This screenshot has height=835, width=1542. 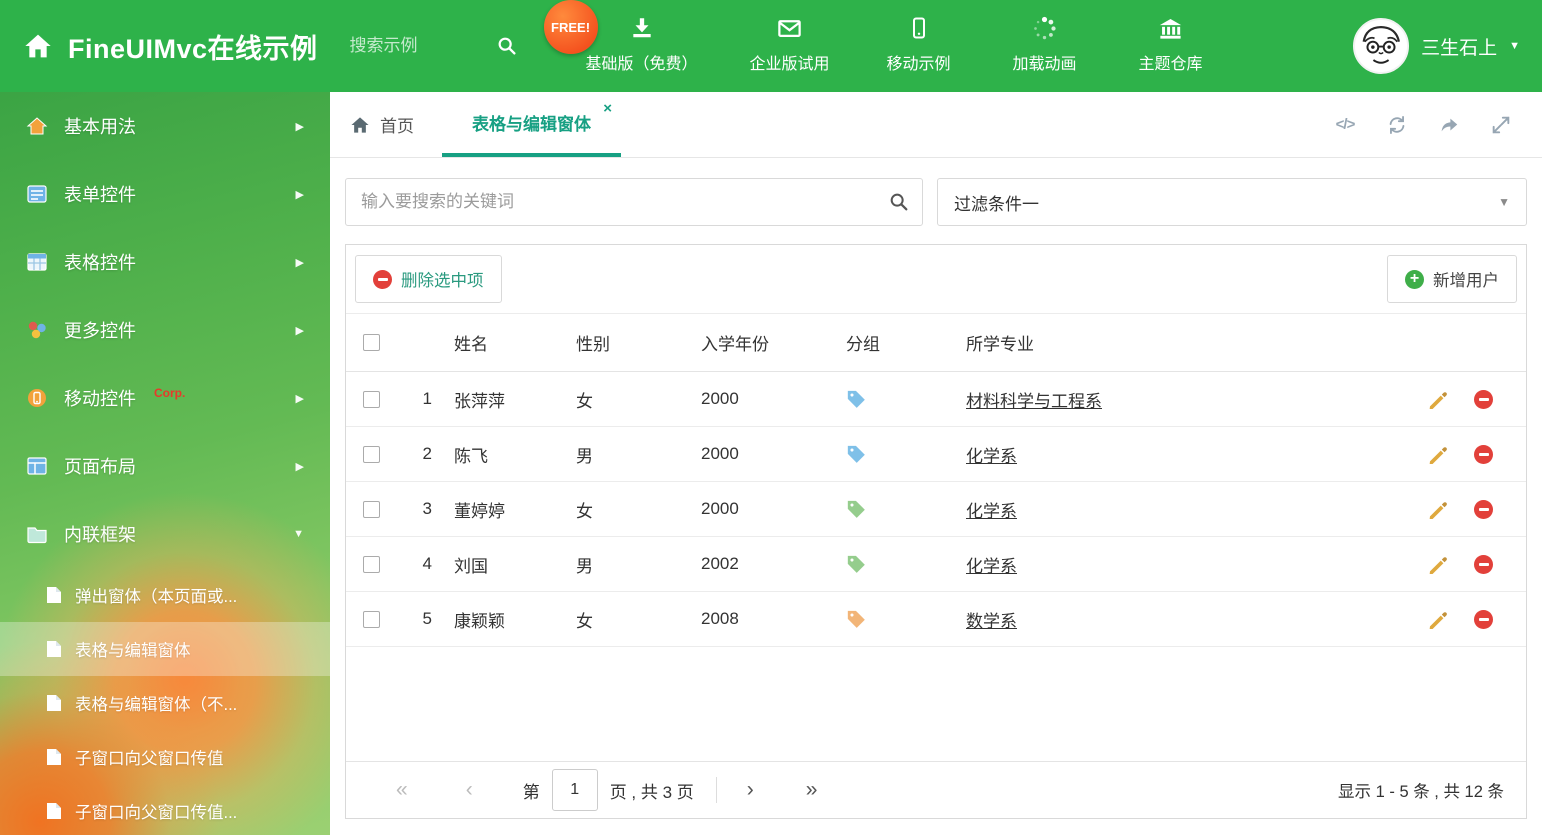 What do you see at coordinates (402, 790) in the screenshot?
I see `first-page-button: «` at bounding box center [402, 790].